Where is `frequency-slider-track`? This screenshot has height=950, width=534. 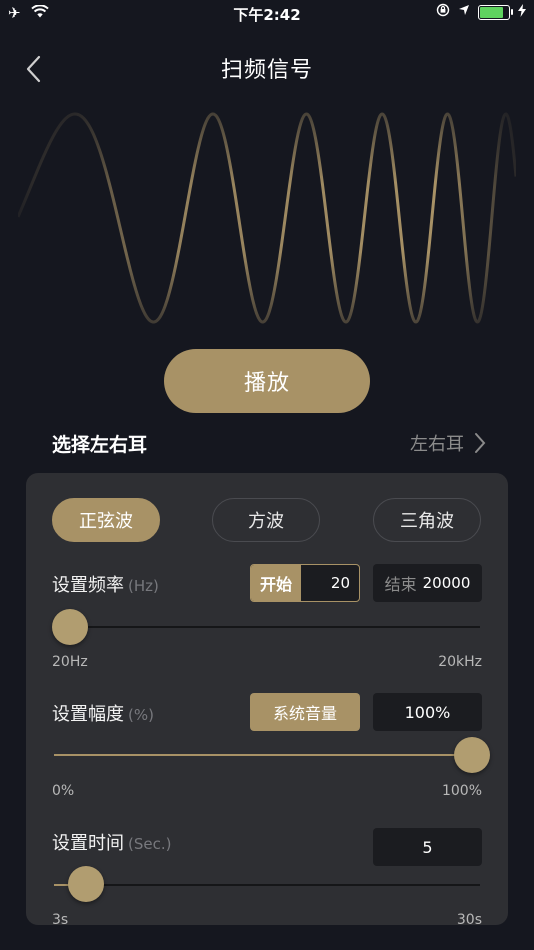 frequency-slider-track is located at coordinates (267, 627).